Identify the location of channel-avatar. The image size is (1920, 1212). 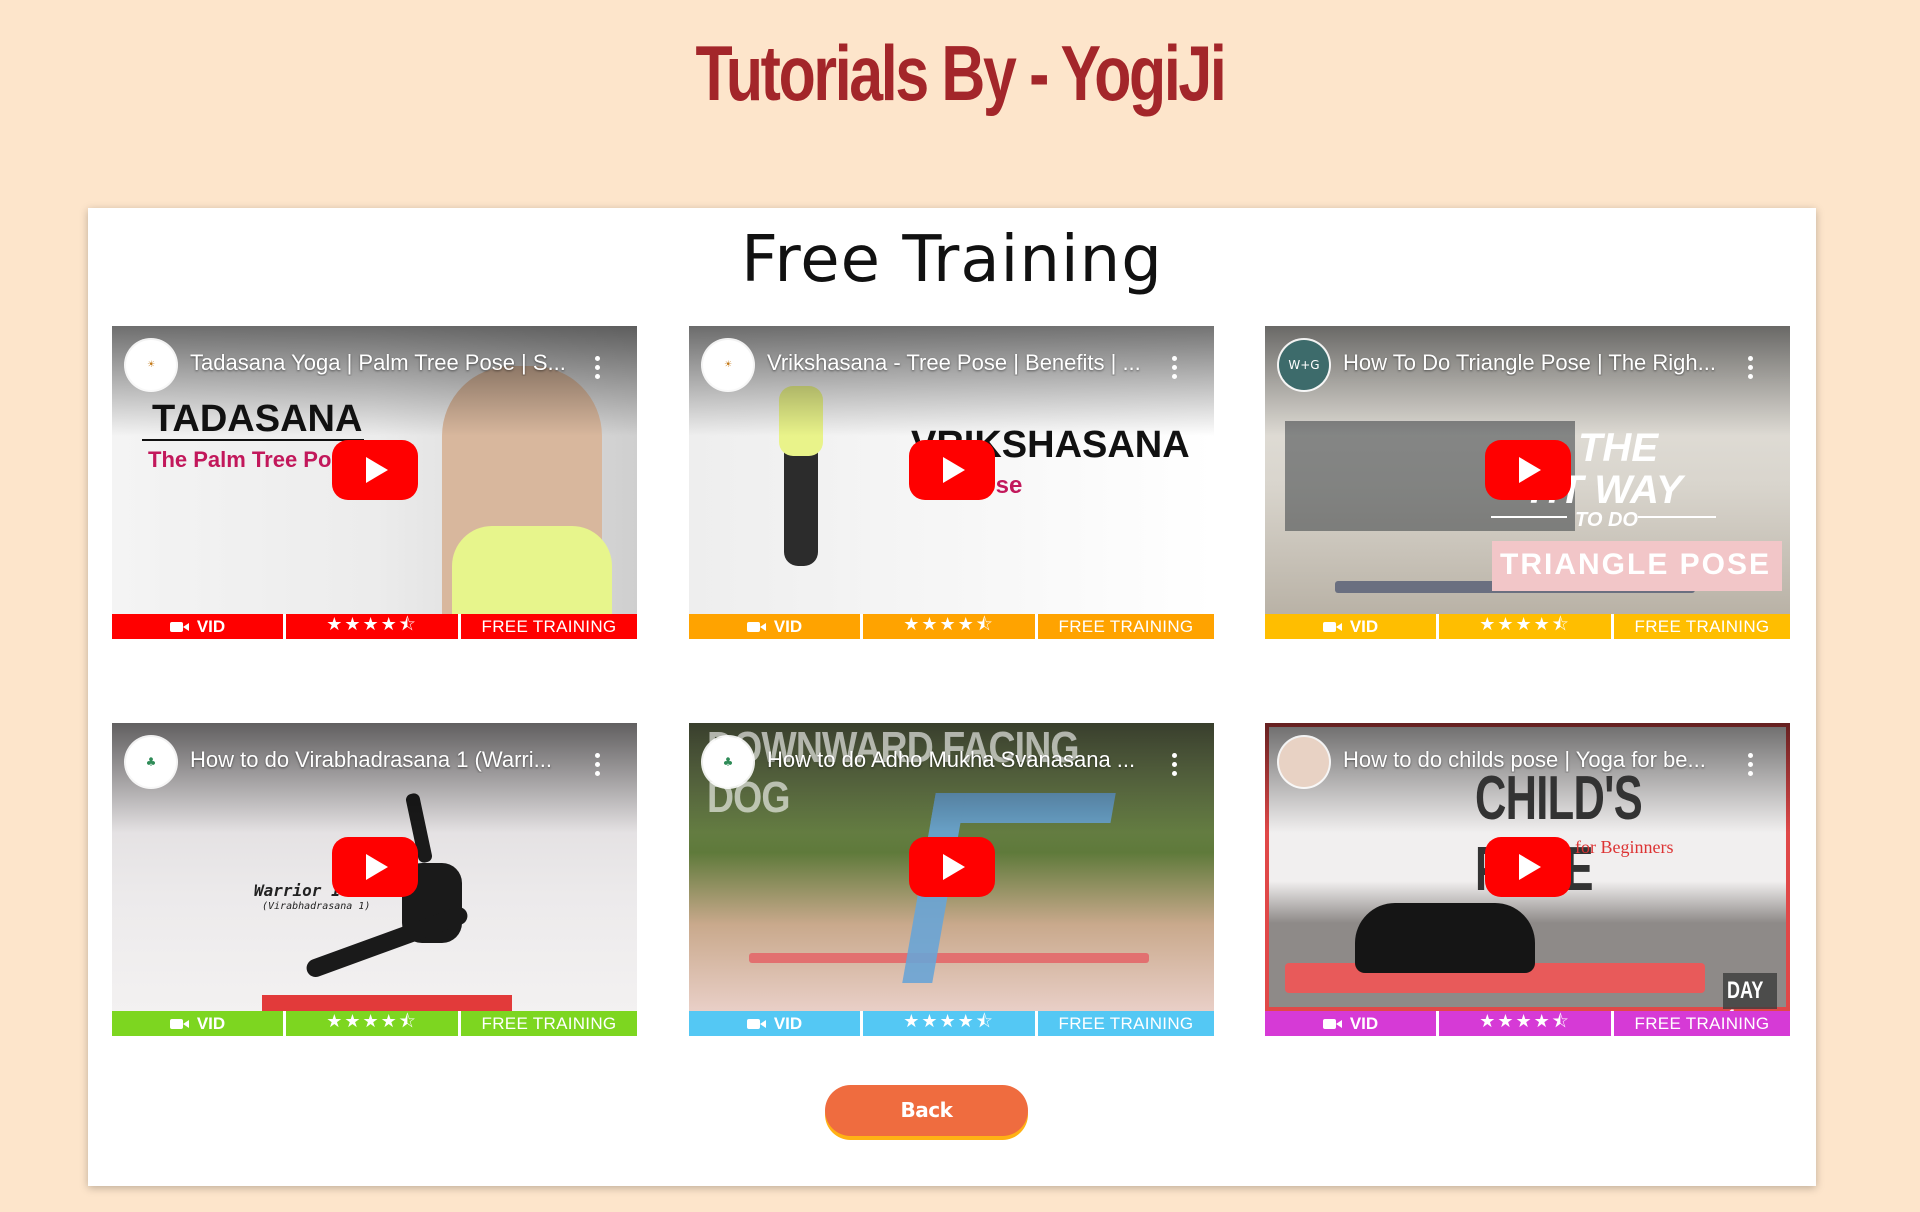
(1304, 762).